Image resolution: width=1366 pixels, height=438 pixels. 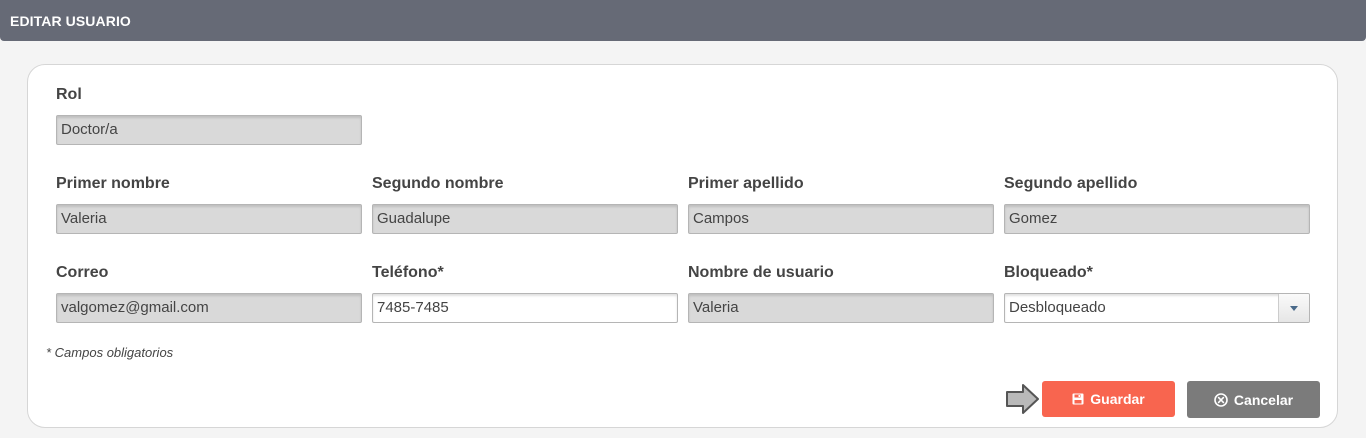 What do you see at coordinates (438, 183) in the screenshot?
I see `segundo-nombre-label: Segundo nombre` at bounding box center [438, 183].